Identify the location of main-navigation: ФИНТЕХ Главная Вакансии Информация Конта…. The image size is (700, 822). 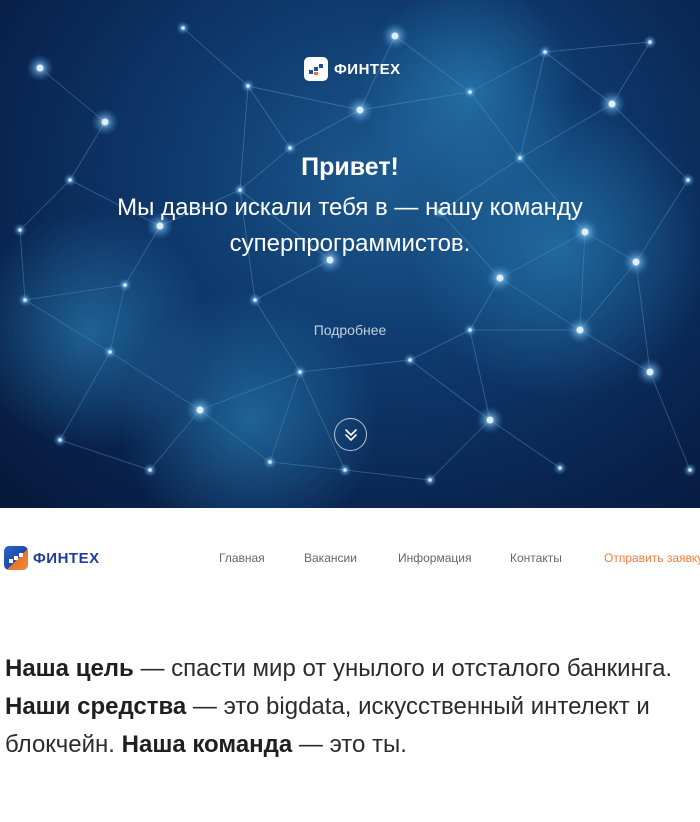
(350, 558).